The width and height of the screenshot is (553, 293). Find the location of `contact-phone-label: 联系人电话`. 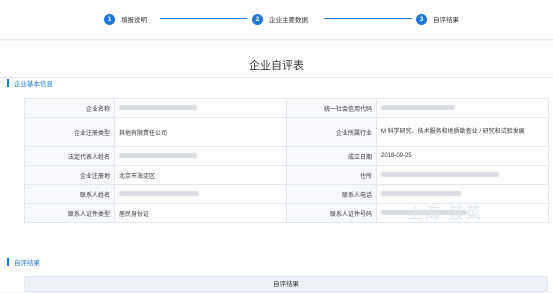

contact-phone-label: 联系人电话 is located at coordinates (331, 194).